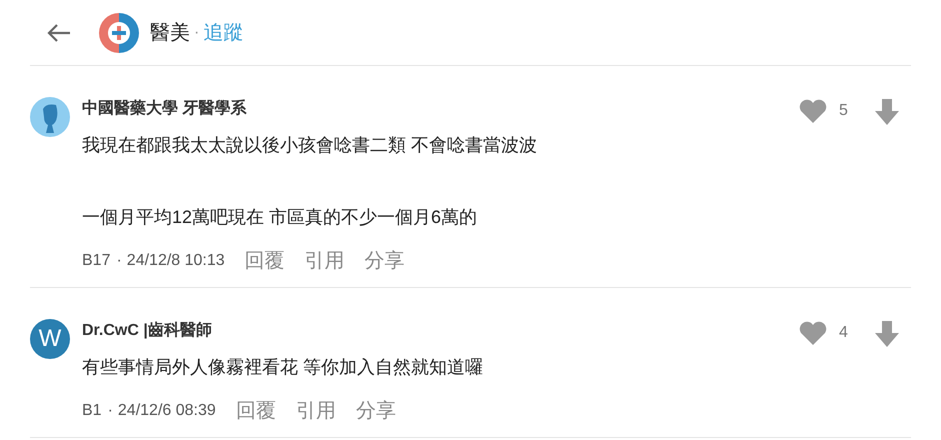  Describe the element at coordinates (310, 145) in the screenshot. I see `comment-text: 我現在都跟我太太說以後小孩會唸書二類 不會唸書當波波` at that location.